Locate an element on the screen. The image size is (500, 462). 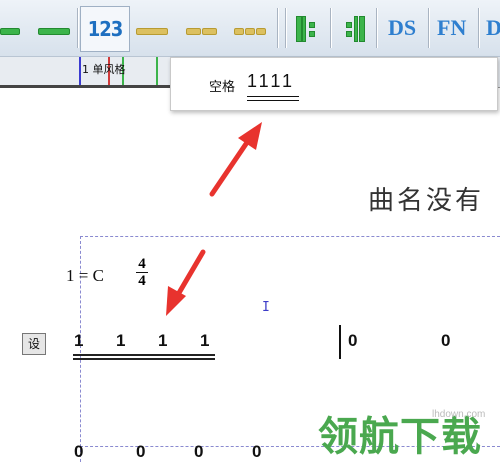
arrow-down-icon is located at coordinates (186, 282).